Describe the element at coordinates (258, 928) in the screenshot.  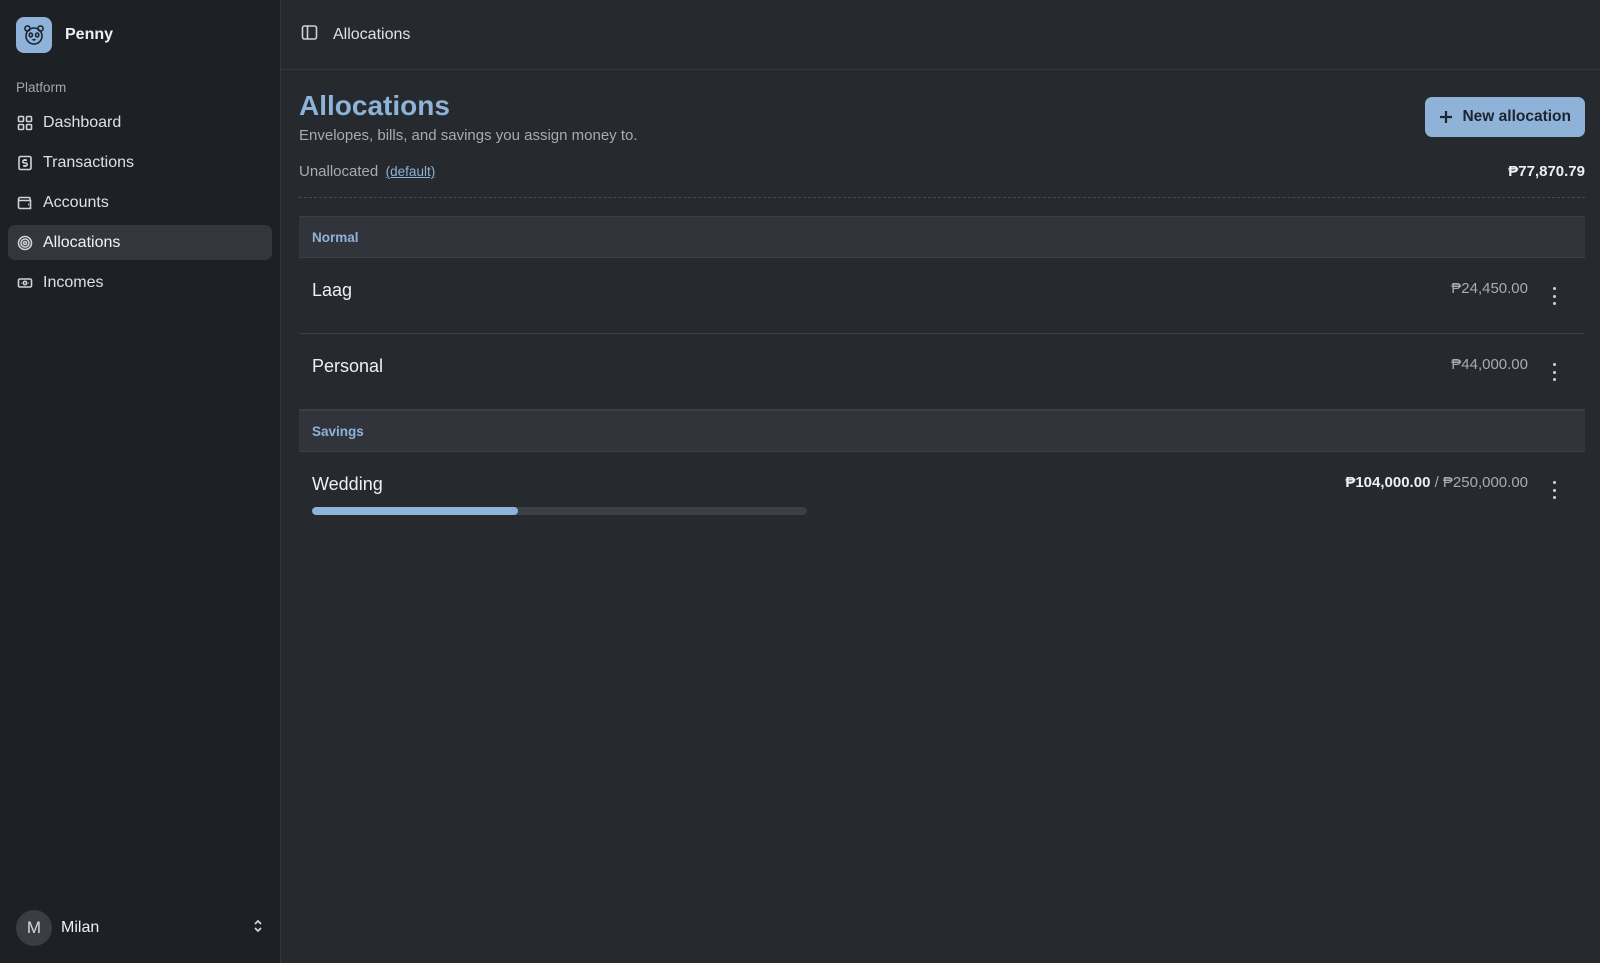
I see `chevrons-up-down-icon` at that location.